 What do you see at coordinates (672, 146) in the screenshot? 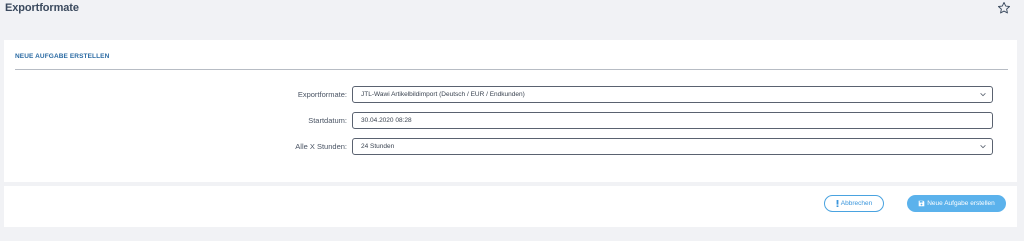
I see `interval-select: 24 Stunden` at bounding box center [672, 146].